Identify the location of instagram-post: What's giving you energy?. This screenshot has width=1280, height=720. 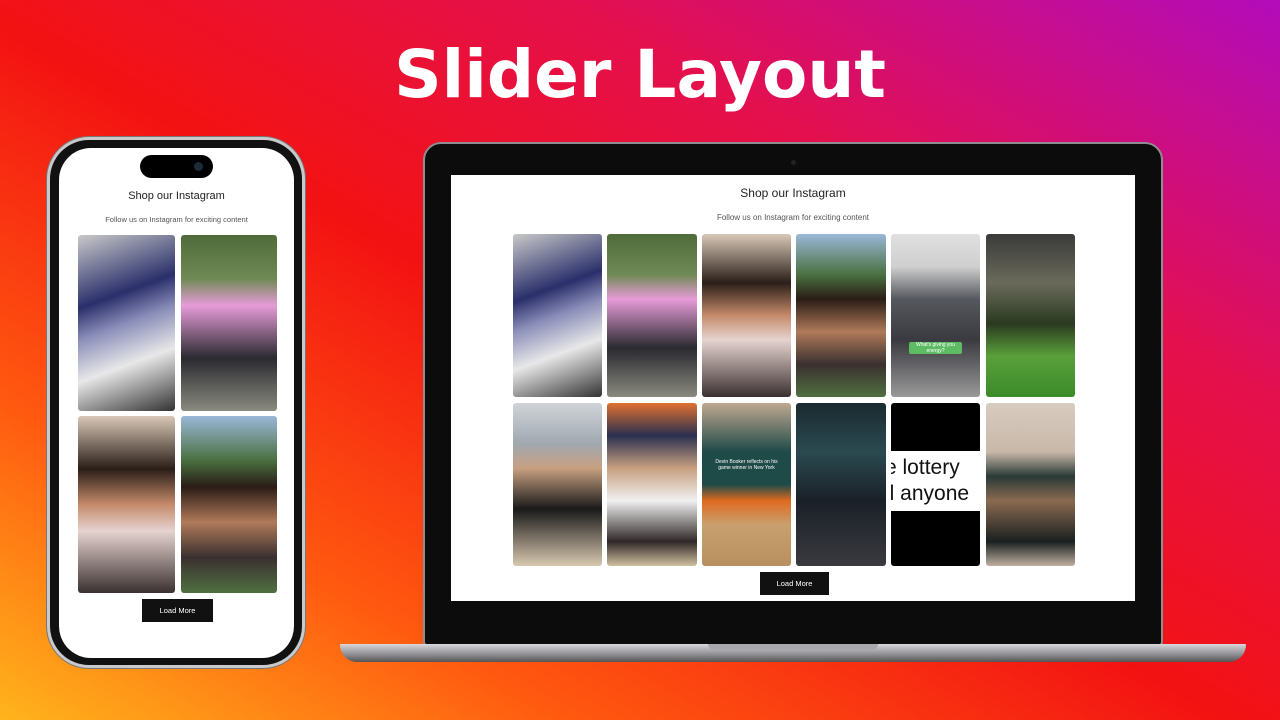
(935, 315).